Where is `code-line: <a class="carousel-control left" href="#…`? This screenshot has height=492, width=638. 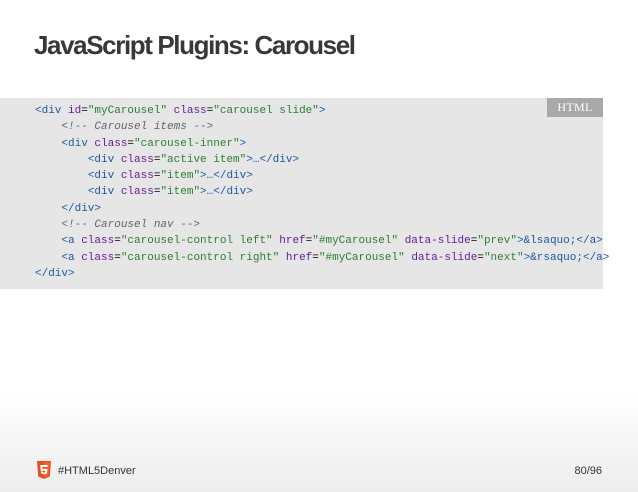 code-line: <a class="carousel-control left" href="#… is located at coordinates (332, 241).